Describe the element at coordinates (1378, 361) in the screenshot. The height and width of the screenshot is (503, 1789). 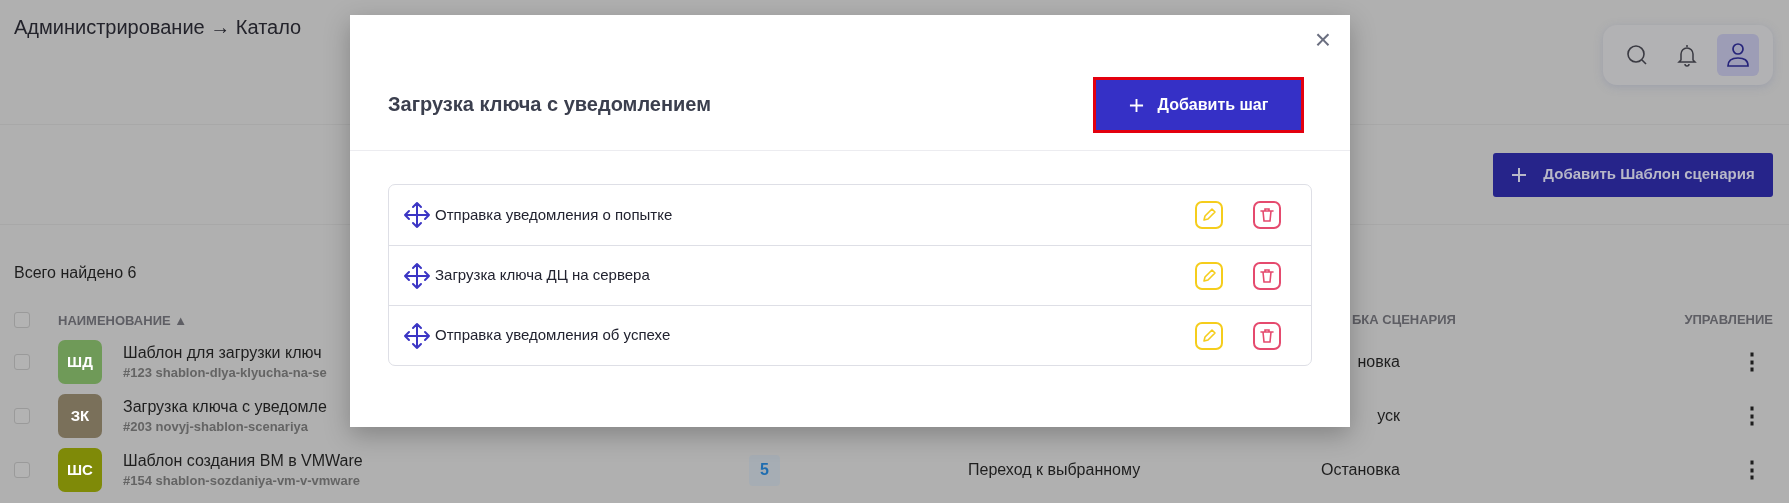
I see `status-text: новка` at that location.